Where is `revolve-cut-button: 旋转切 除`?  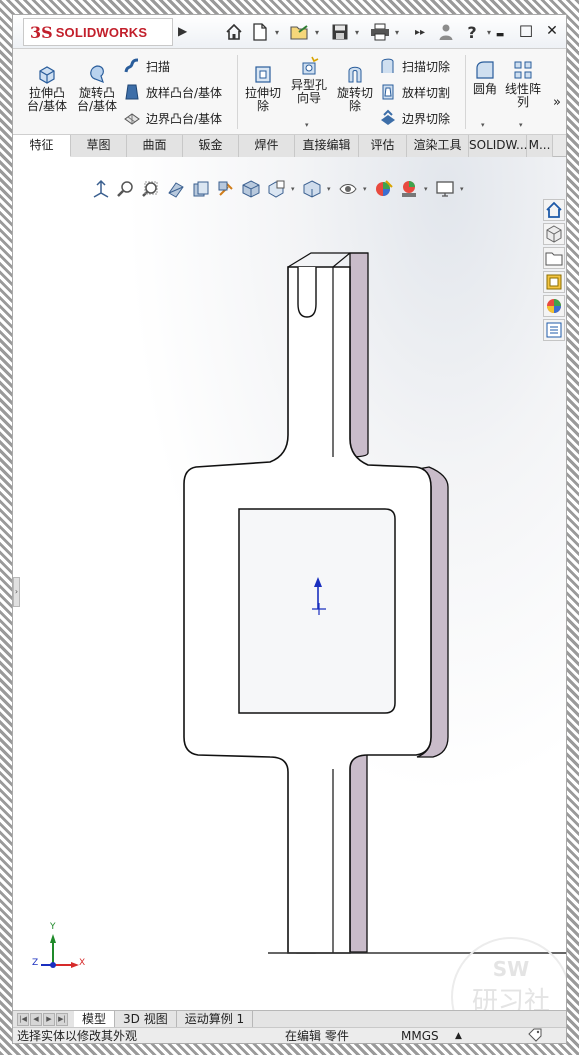 revolve-cut-button: 旋转切 除 is located at coordinates (355, 88).